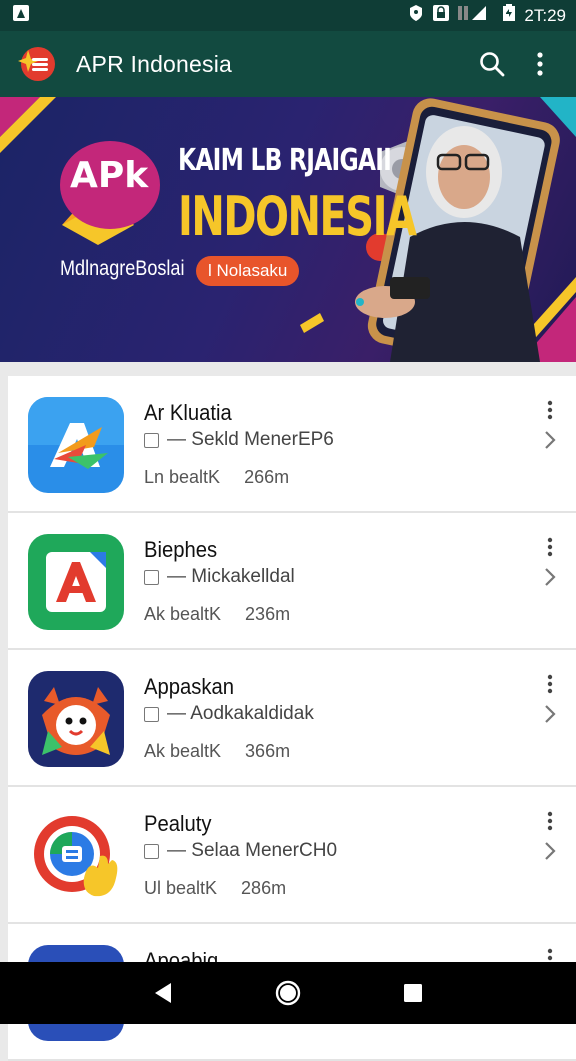  I want to click on item-meta-label: Ul bealtK, so click(180, 888).